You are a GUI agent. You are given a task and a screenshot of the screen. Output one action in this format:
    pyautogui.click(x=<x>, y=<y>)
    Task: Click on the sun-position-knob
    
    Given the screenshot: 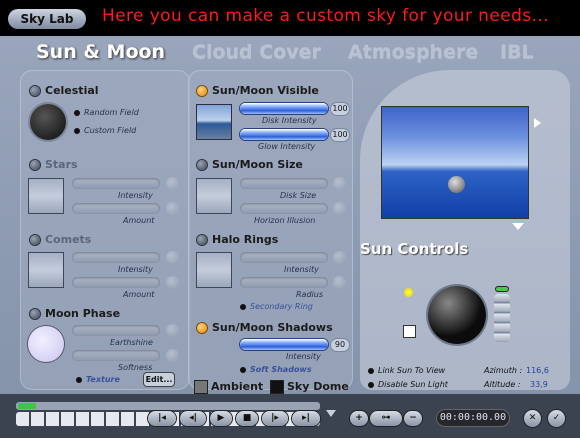 What is the action you would take?
    pyautogui.click(x=457, y=315)
    